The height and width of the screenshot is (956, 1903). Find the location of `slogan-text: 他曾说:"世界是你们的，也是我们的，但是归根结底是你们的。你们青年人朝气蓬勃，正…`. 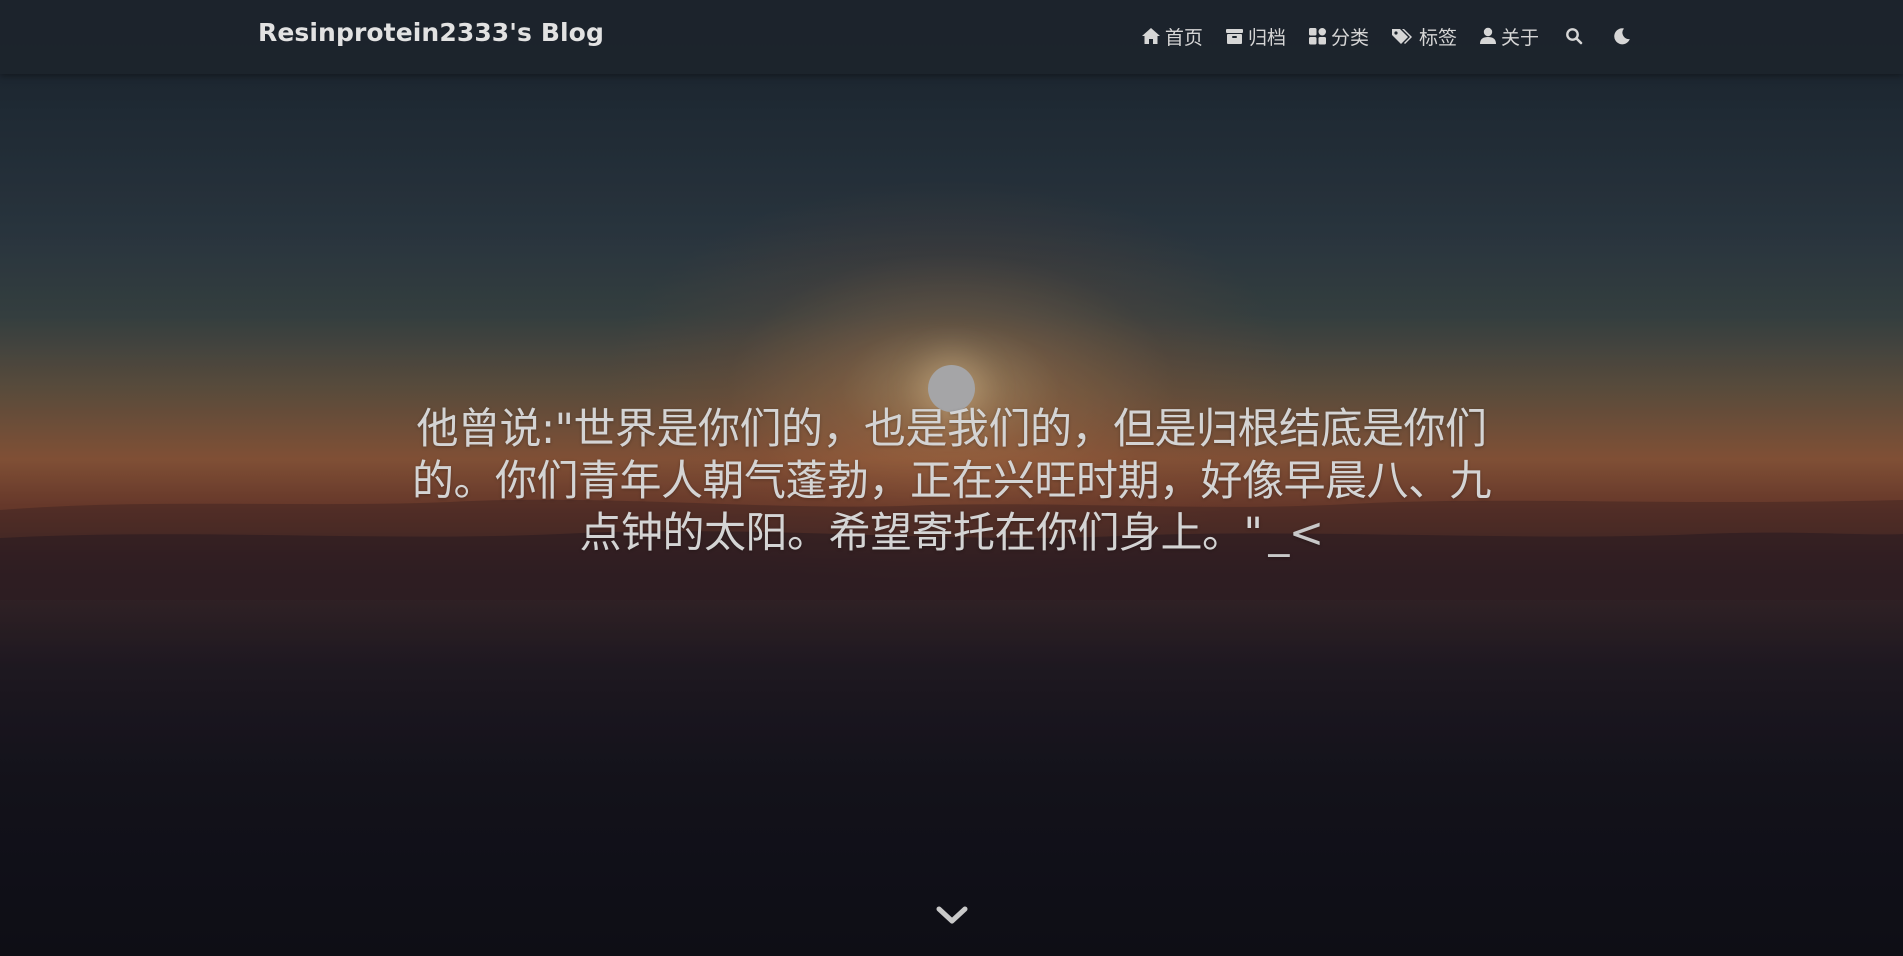

slogan-text: 他曾说:"世界是你们的，也是我们的，但是归根结底是你们的。你们青年人朝气蓬勃，正… is located at coordinates (951, 480).